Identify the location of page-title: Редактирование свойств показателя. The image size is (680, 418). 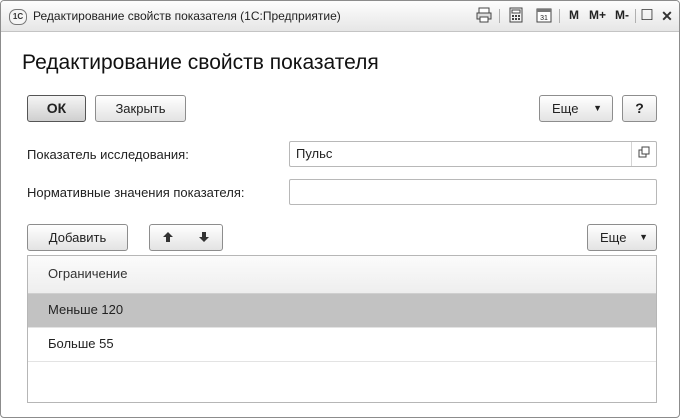
(200, 62).